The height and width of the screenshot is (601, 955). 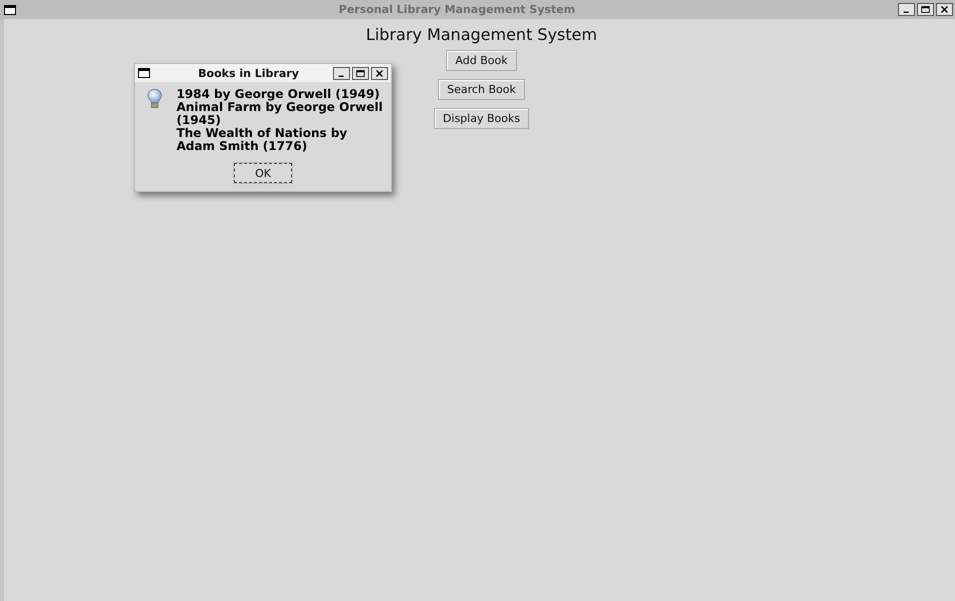 I want to click on ok-button: OK, so click(x=263, y=173).